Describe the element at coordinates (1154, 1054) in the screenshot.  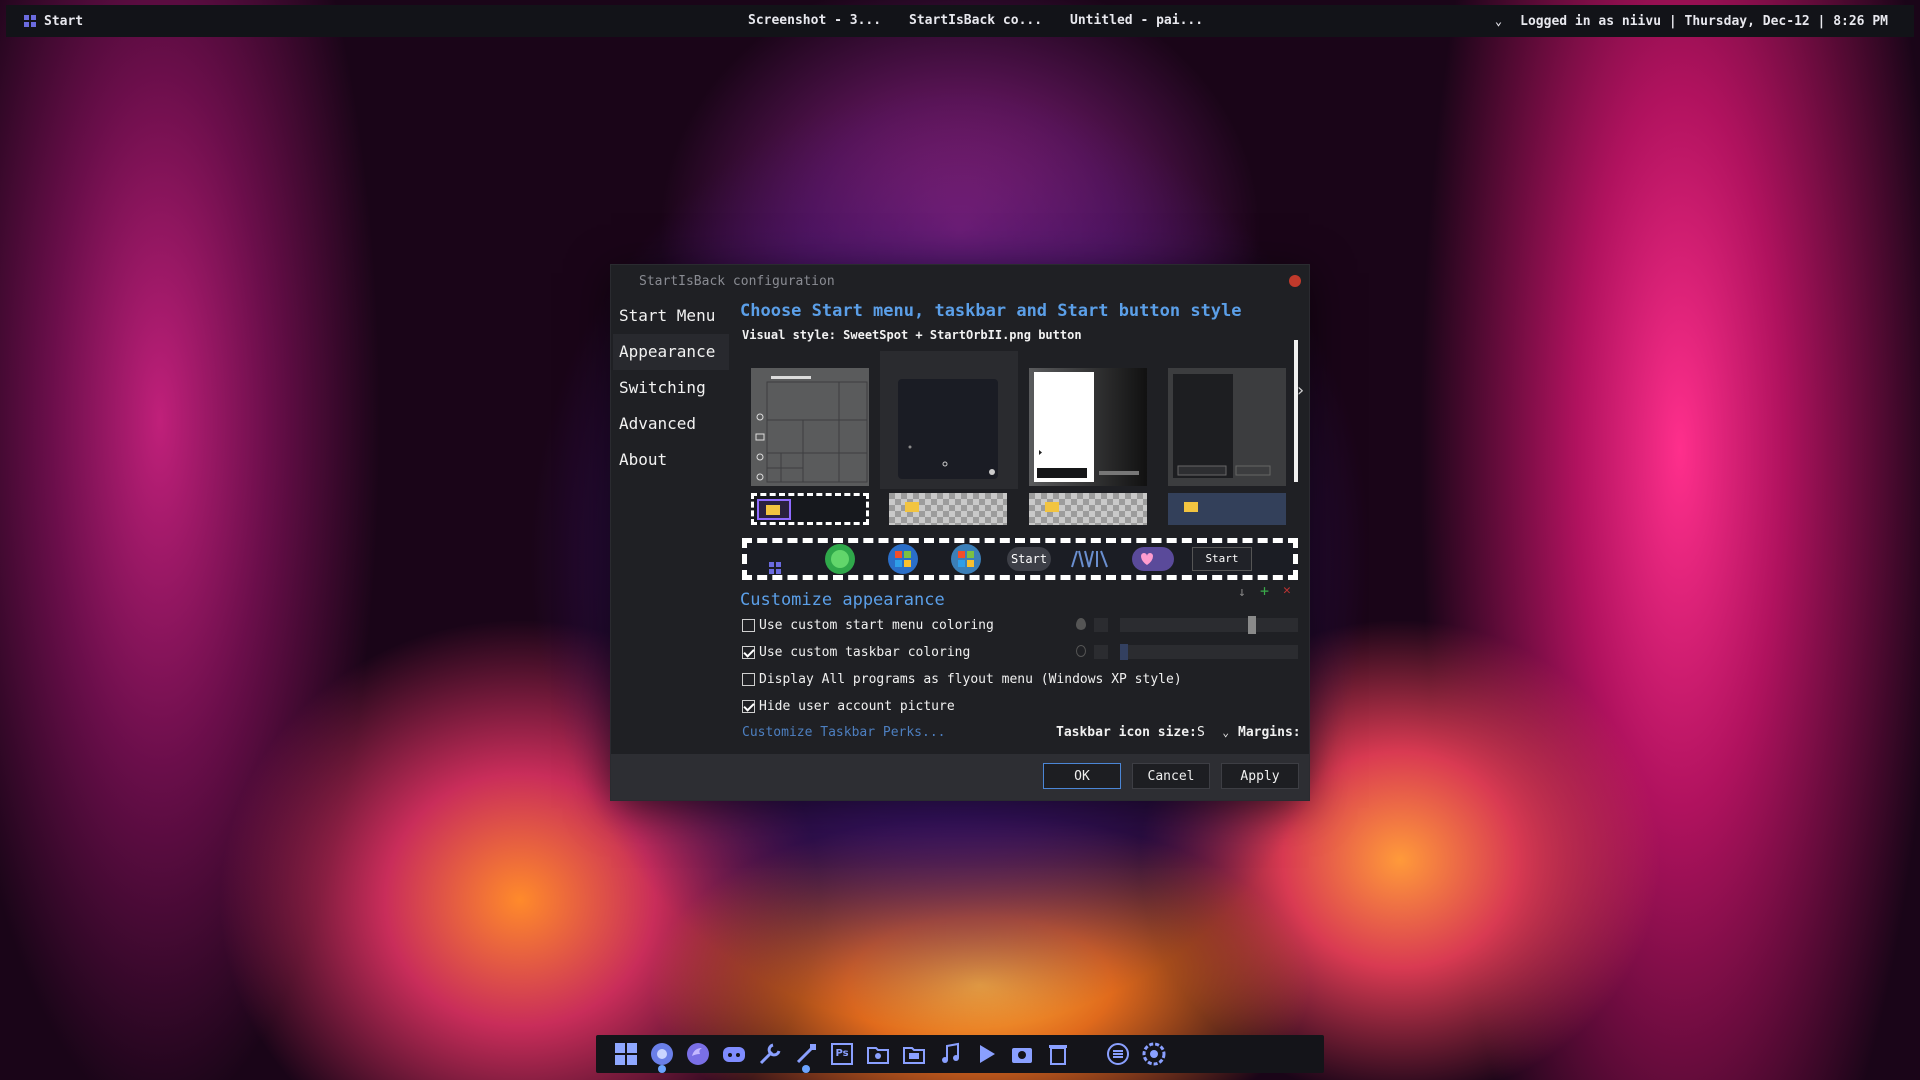
I see `settings-icon` at that location.